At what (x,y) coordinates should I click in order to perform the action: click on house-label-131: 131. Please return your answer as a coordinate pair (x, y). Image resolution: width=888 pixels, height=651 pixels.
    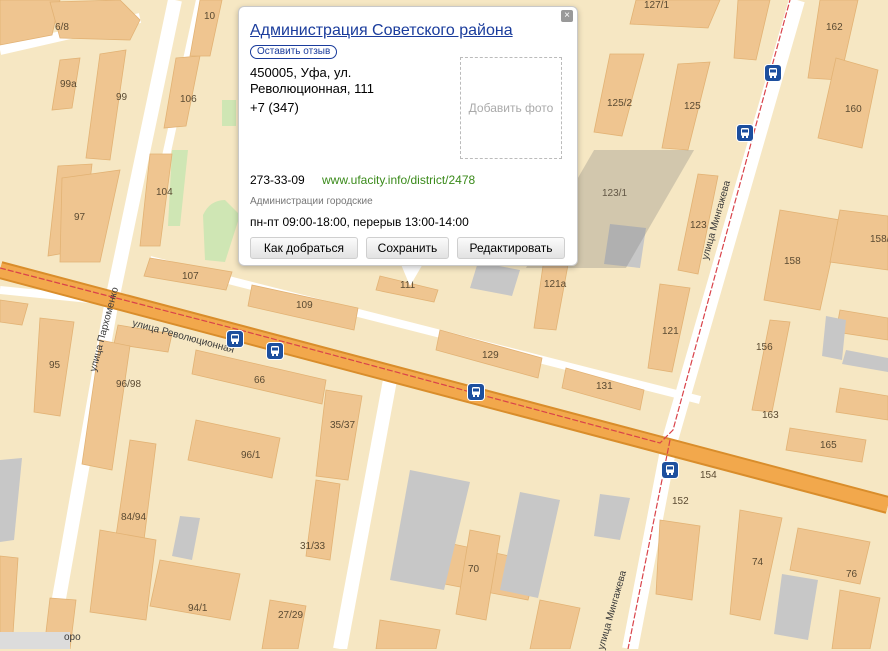
    Looking at the image, I should click on (604, 386).